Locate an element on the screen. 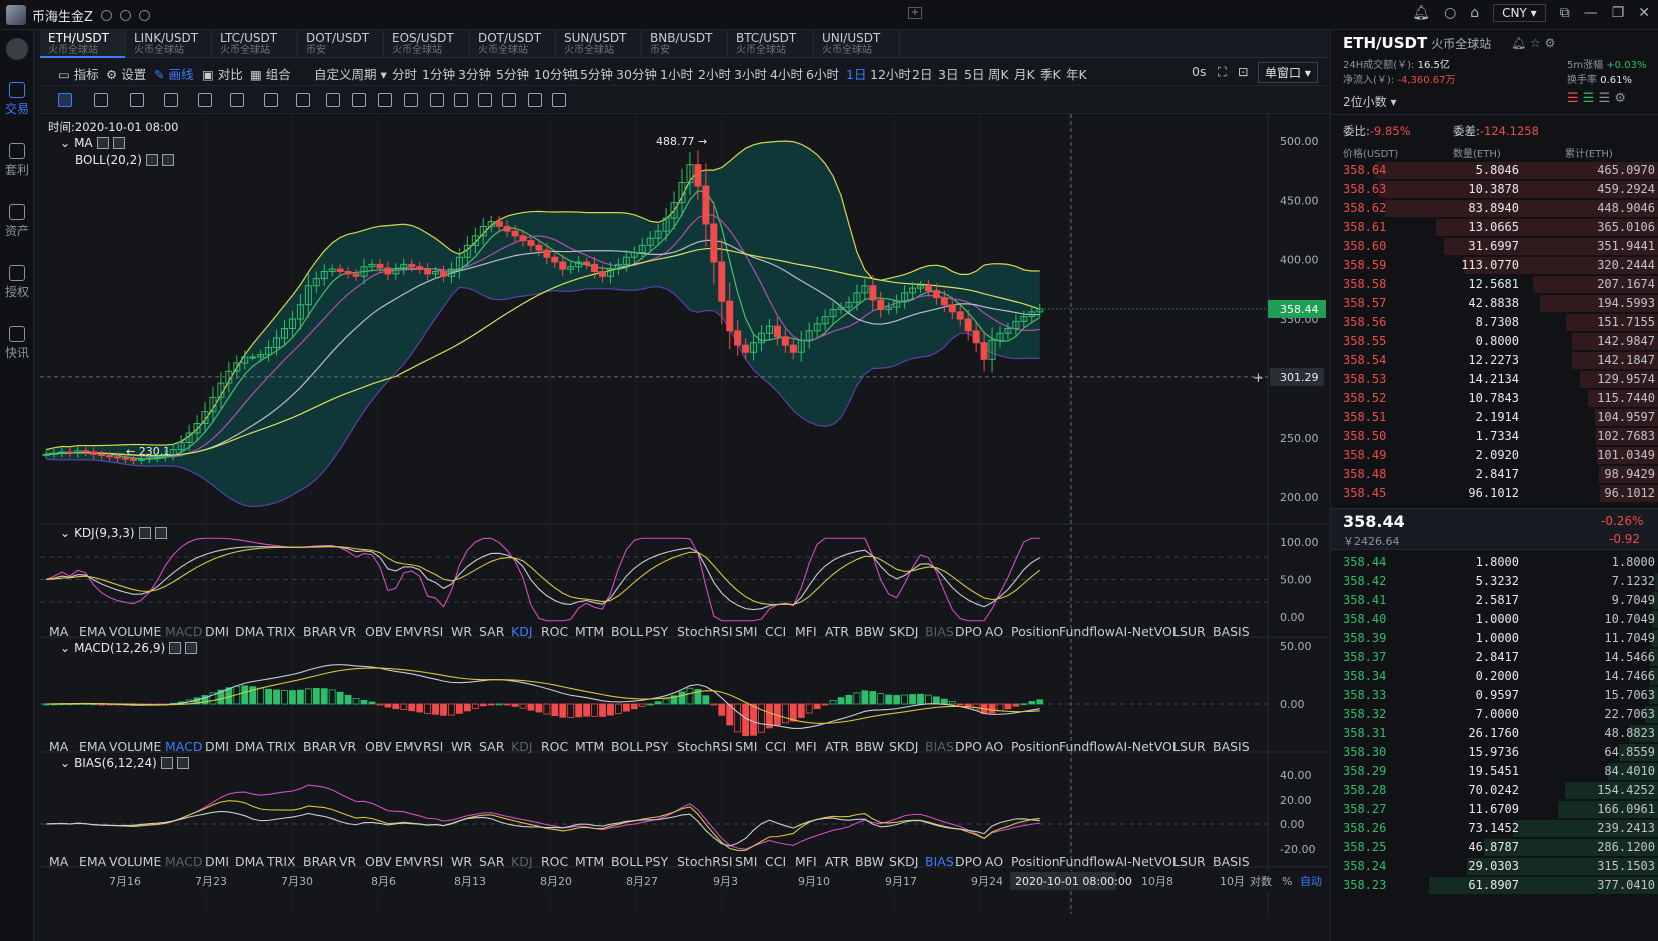  period-7: 1小时 is located at coordinates (676, 73).